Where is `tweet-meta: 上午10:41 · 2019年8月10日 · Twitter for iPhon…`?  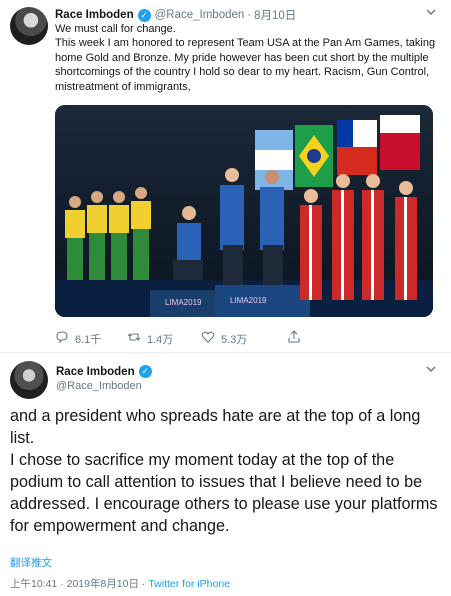 tweet-meta: 上午10:41 · 2019年8月10日 · Twitter for iPhon… is located at coordinates (120, 583).